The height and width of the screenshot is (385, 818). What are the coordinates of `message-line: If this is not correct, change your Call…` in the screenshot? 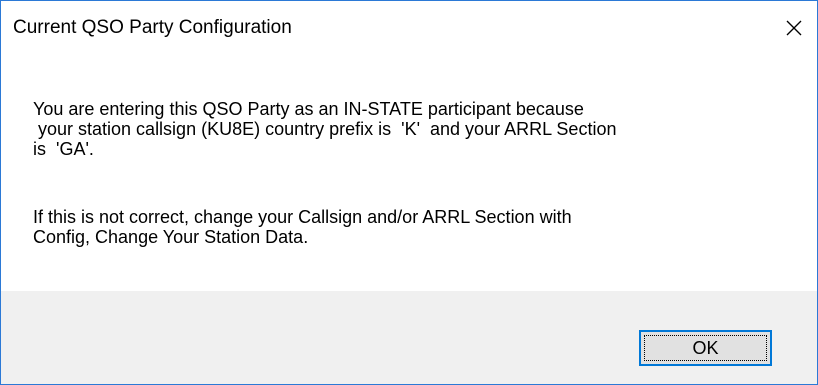 It's located at (302, 217).